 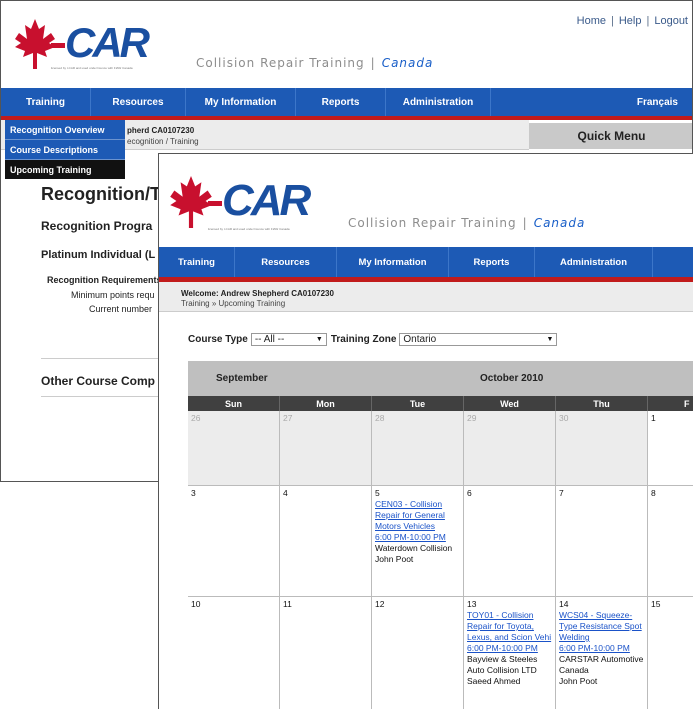 I want to click on breadcrumb: ecognition / Training, so click(x=163, y=141).